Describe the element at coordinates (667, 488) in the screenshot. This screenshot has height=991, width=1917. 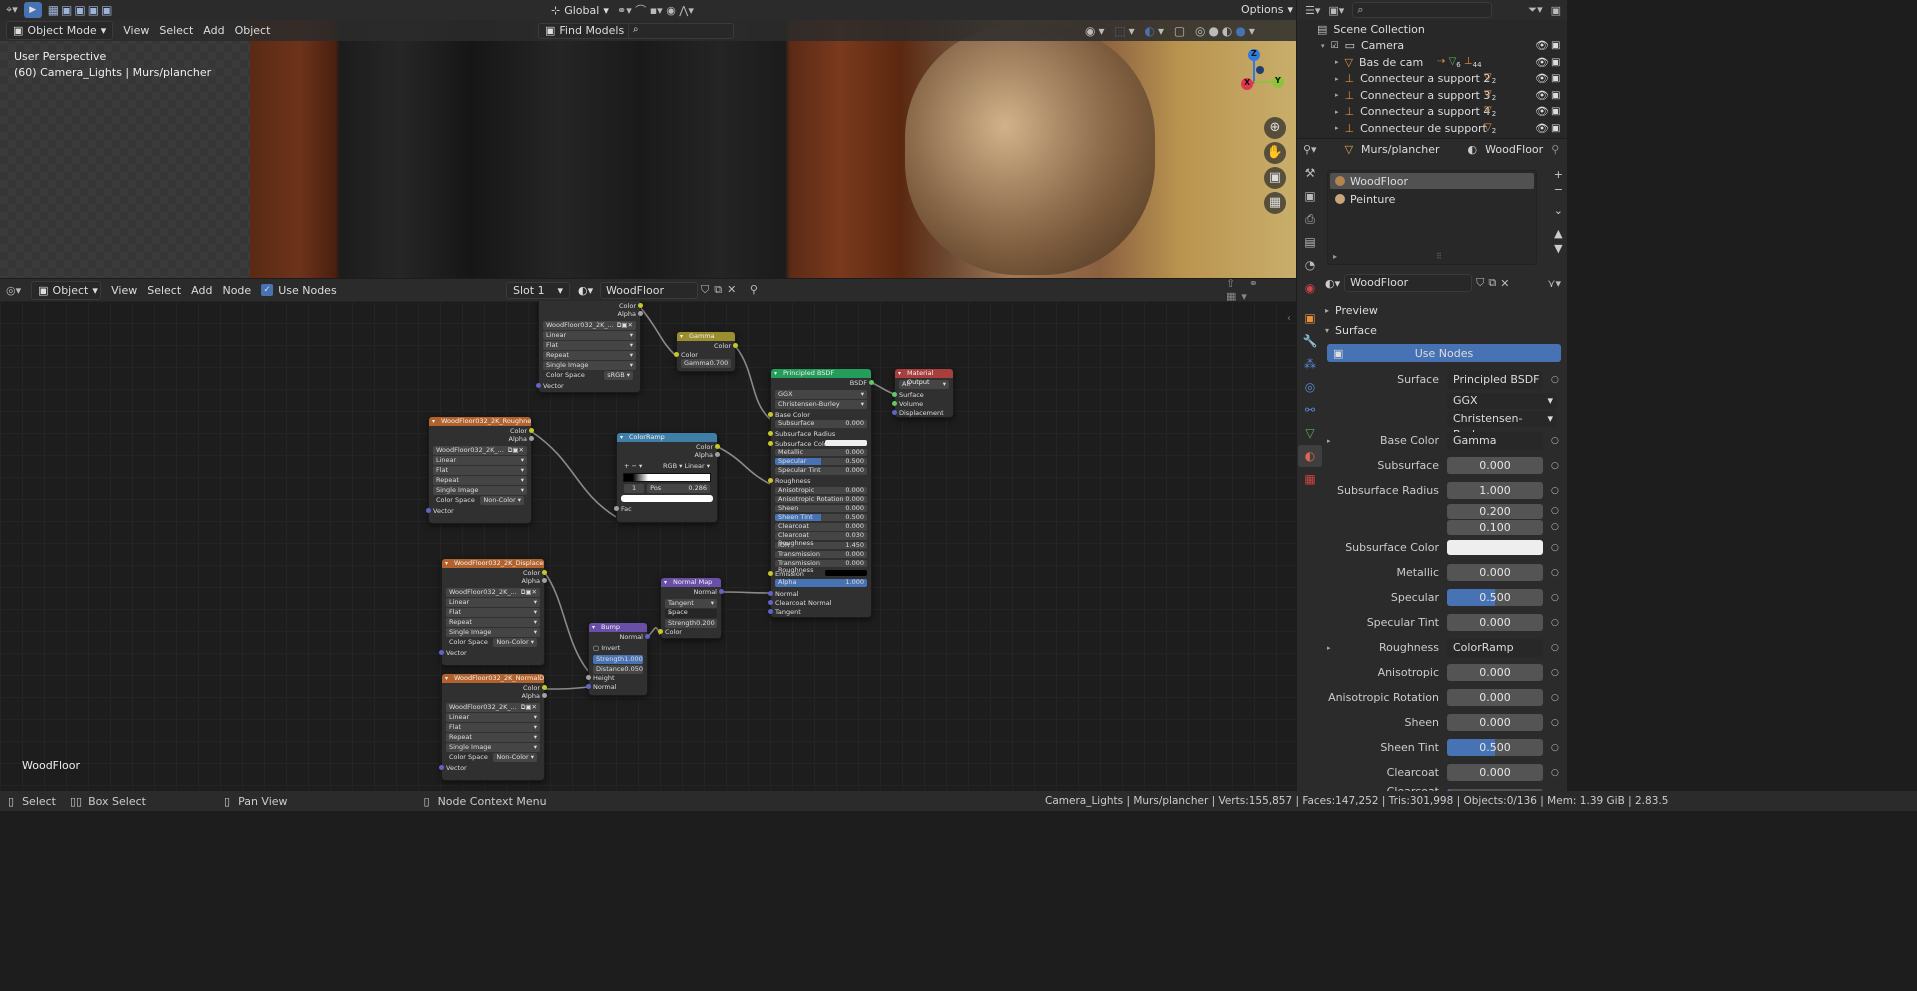
I see `ramp-stop-fields: 1 Pos 0.286` at that location.